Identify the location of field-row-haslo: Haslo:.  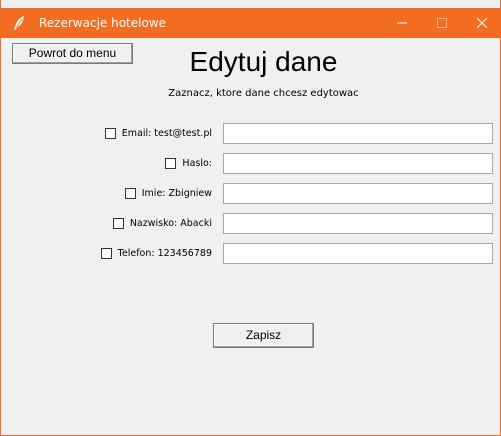
(251, 164).